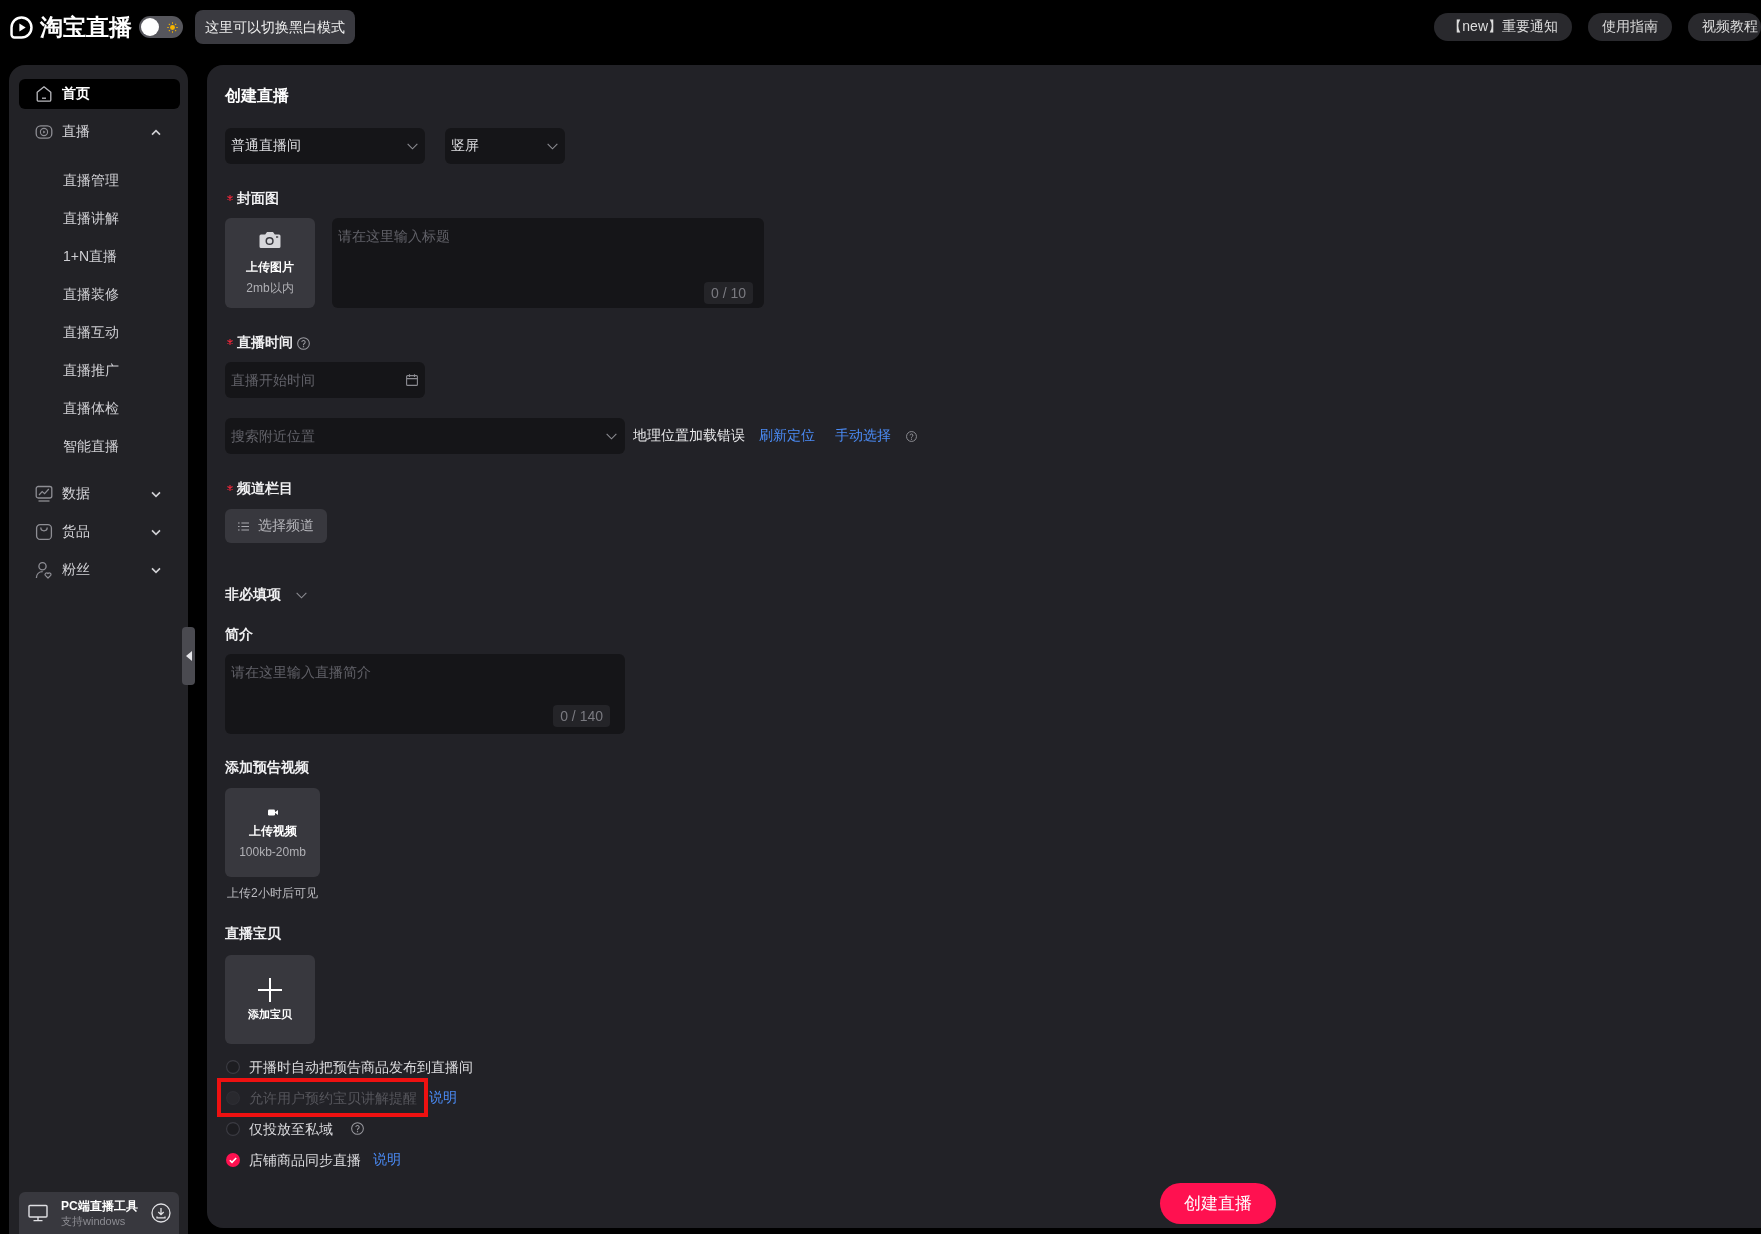  I want to click on sidebar-item: 首页, so click(99, 94).